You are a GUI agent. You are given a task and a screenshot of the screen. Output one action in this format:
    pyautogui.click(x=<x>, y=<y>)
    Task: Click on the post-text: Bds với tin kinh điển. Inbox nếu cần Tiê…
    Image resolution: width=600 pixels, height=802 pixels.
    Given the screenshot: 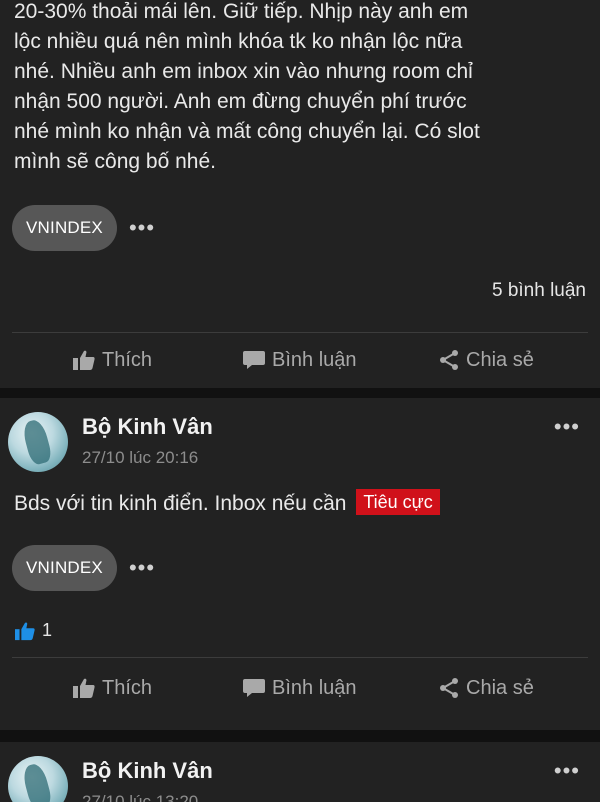 What is the action you would take?
    pyautogui.click(x=300, y=504)
    